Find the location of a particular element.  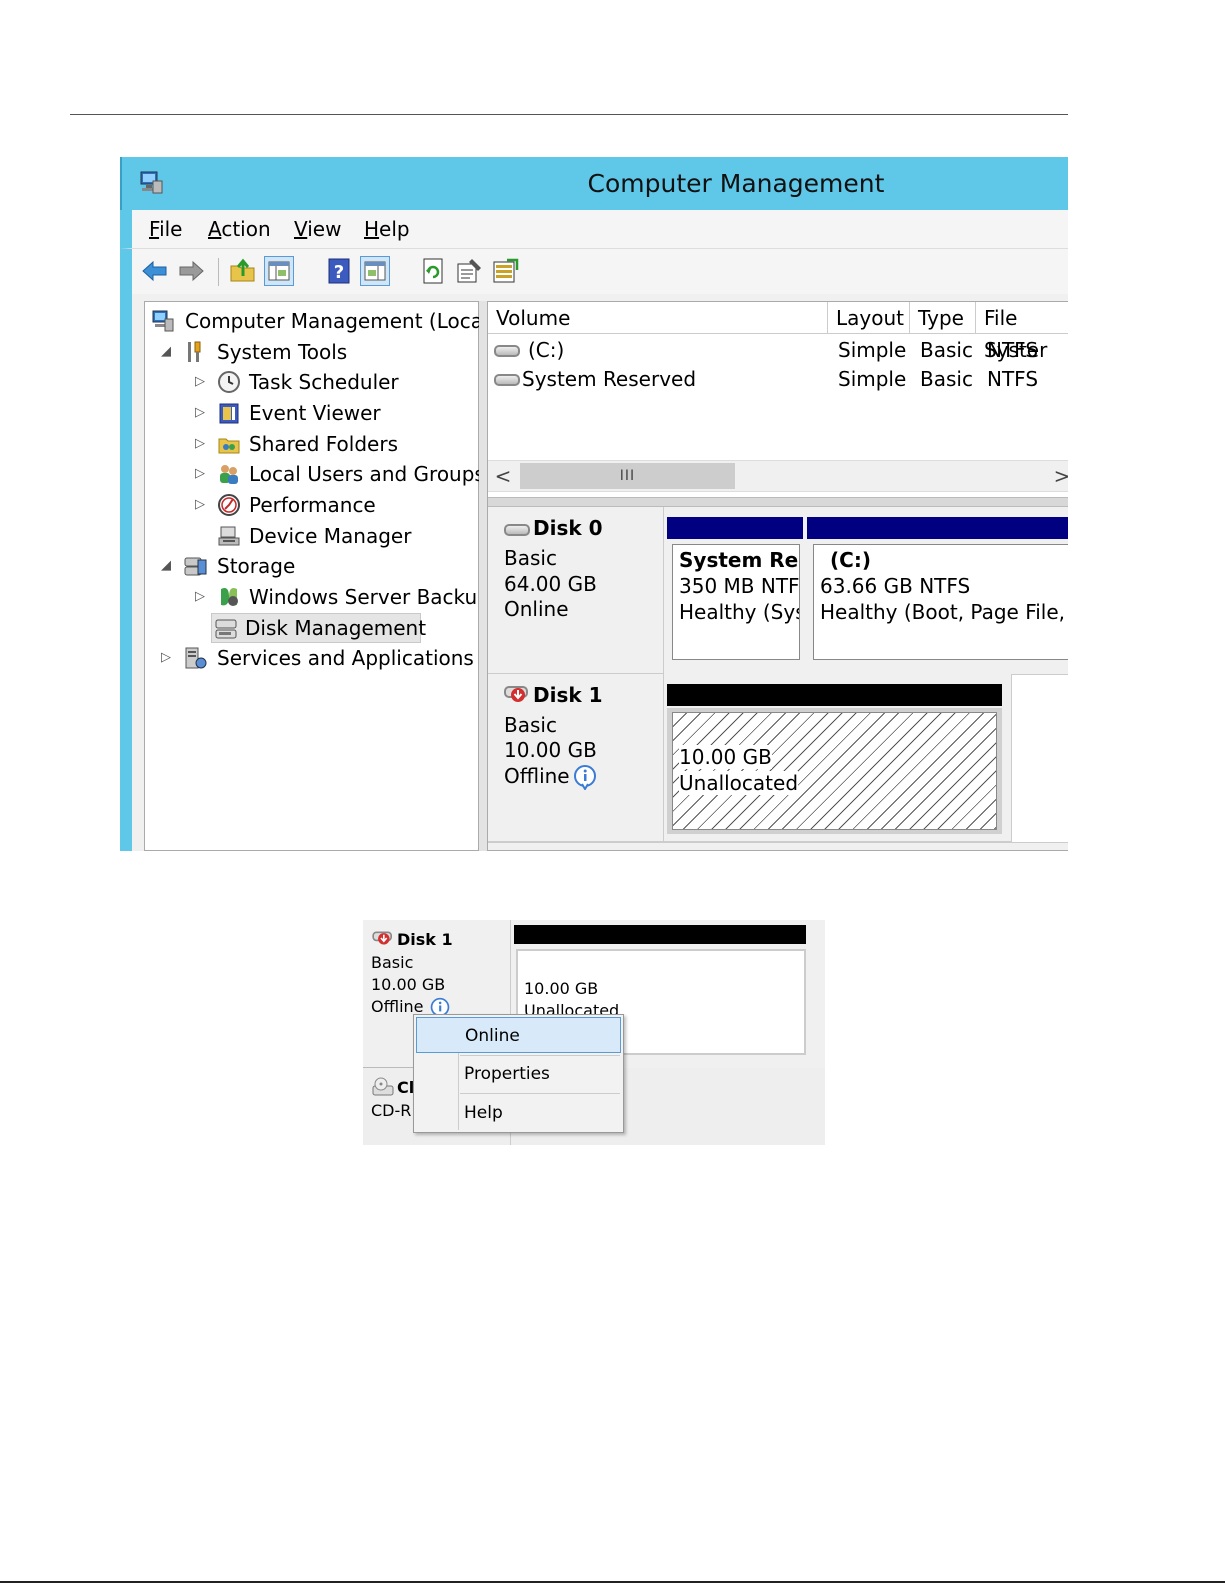

tree-item-event-viewer: ▷ Event Viewer is located at coordinates (309, 413).